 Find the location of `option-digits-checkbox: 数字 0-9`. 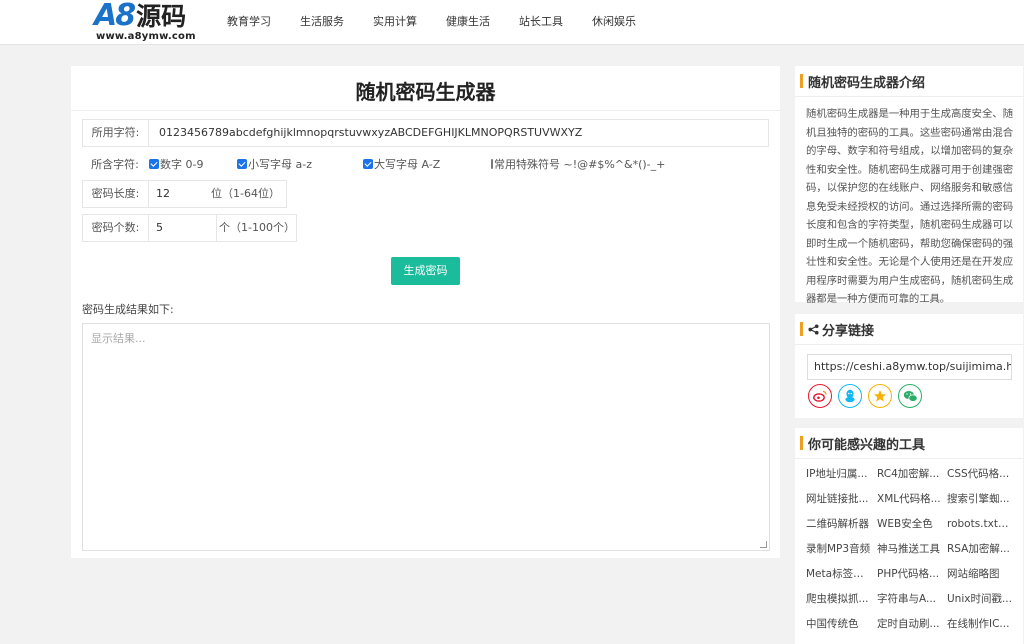

option-digits-checkbox: 数字 0-9 is located at coordinates (194, 164).